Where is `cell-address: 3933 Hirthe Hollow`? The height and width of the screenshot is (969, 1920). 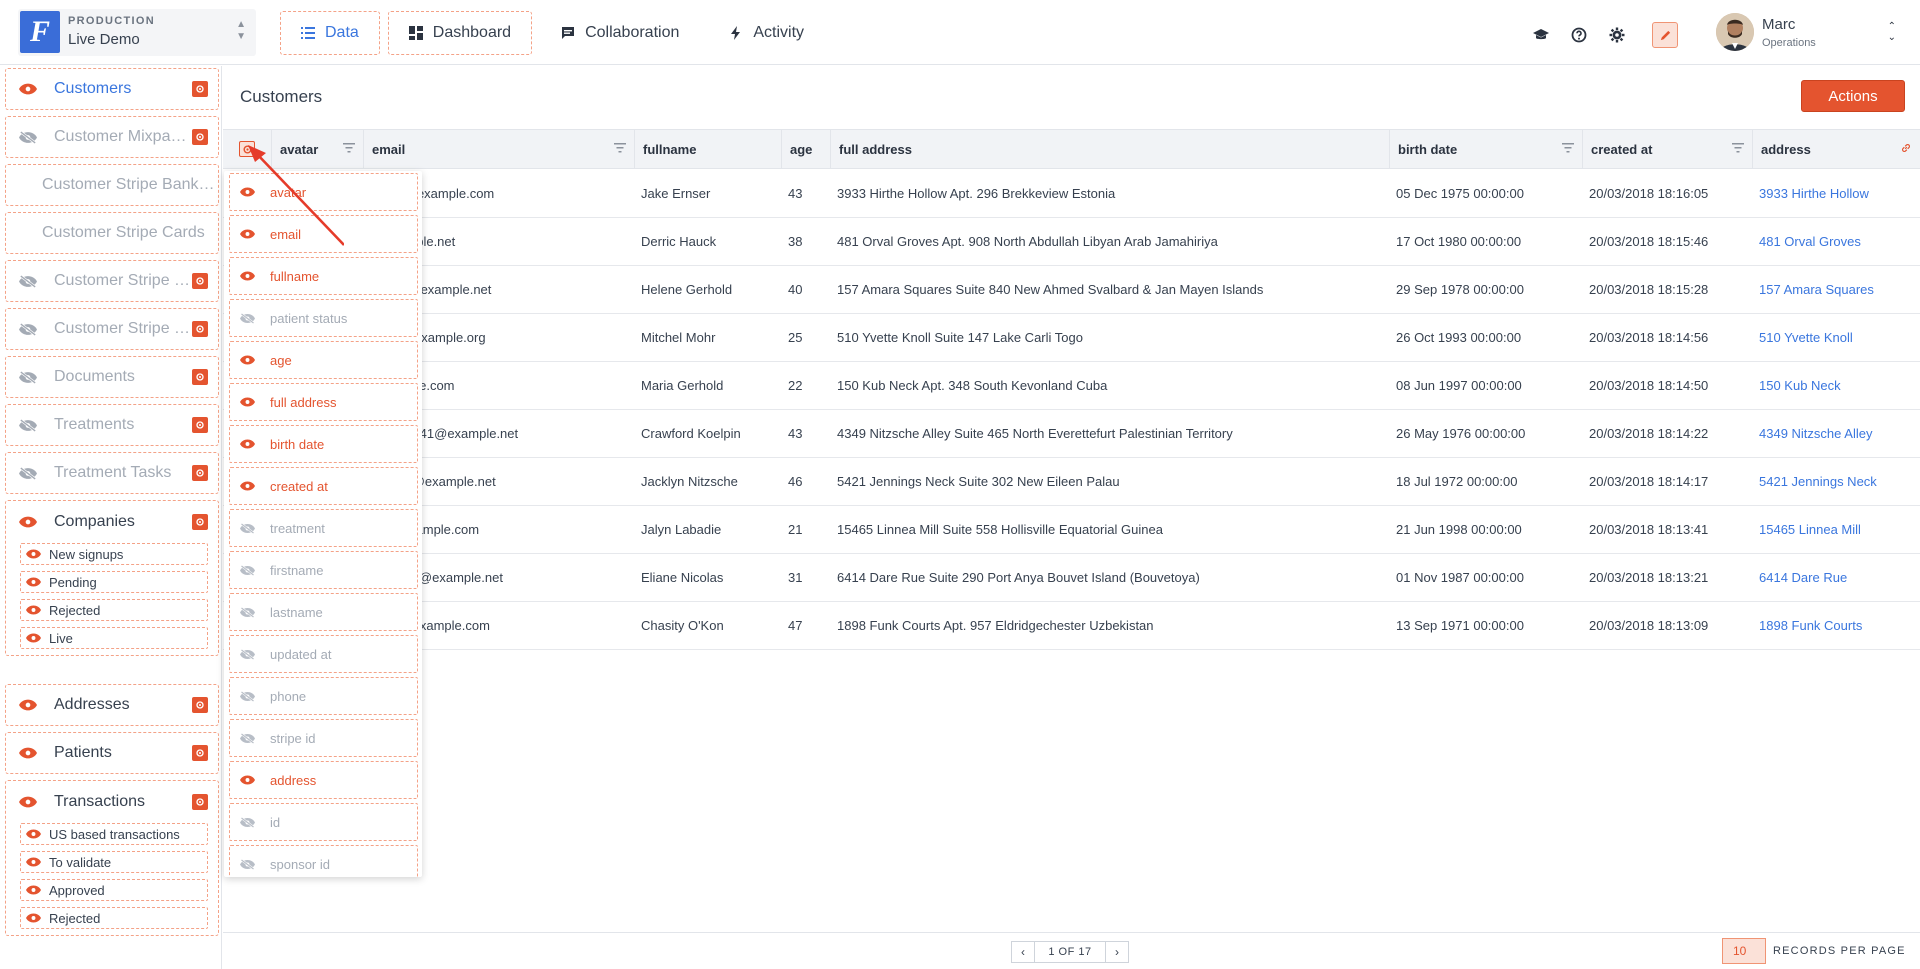 cell-address: 3933 Hirthe Hollow is located at coordinates (1838, 193).